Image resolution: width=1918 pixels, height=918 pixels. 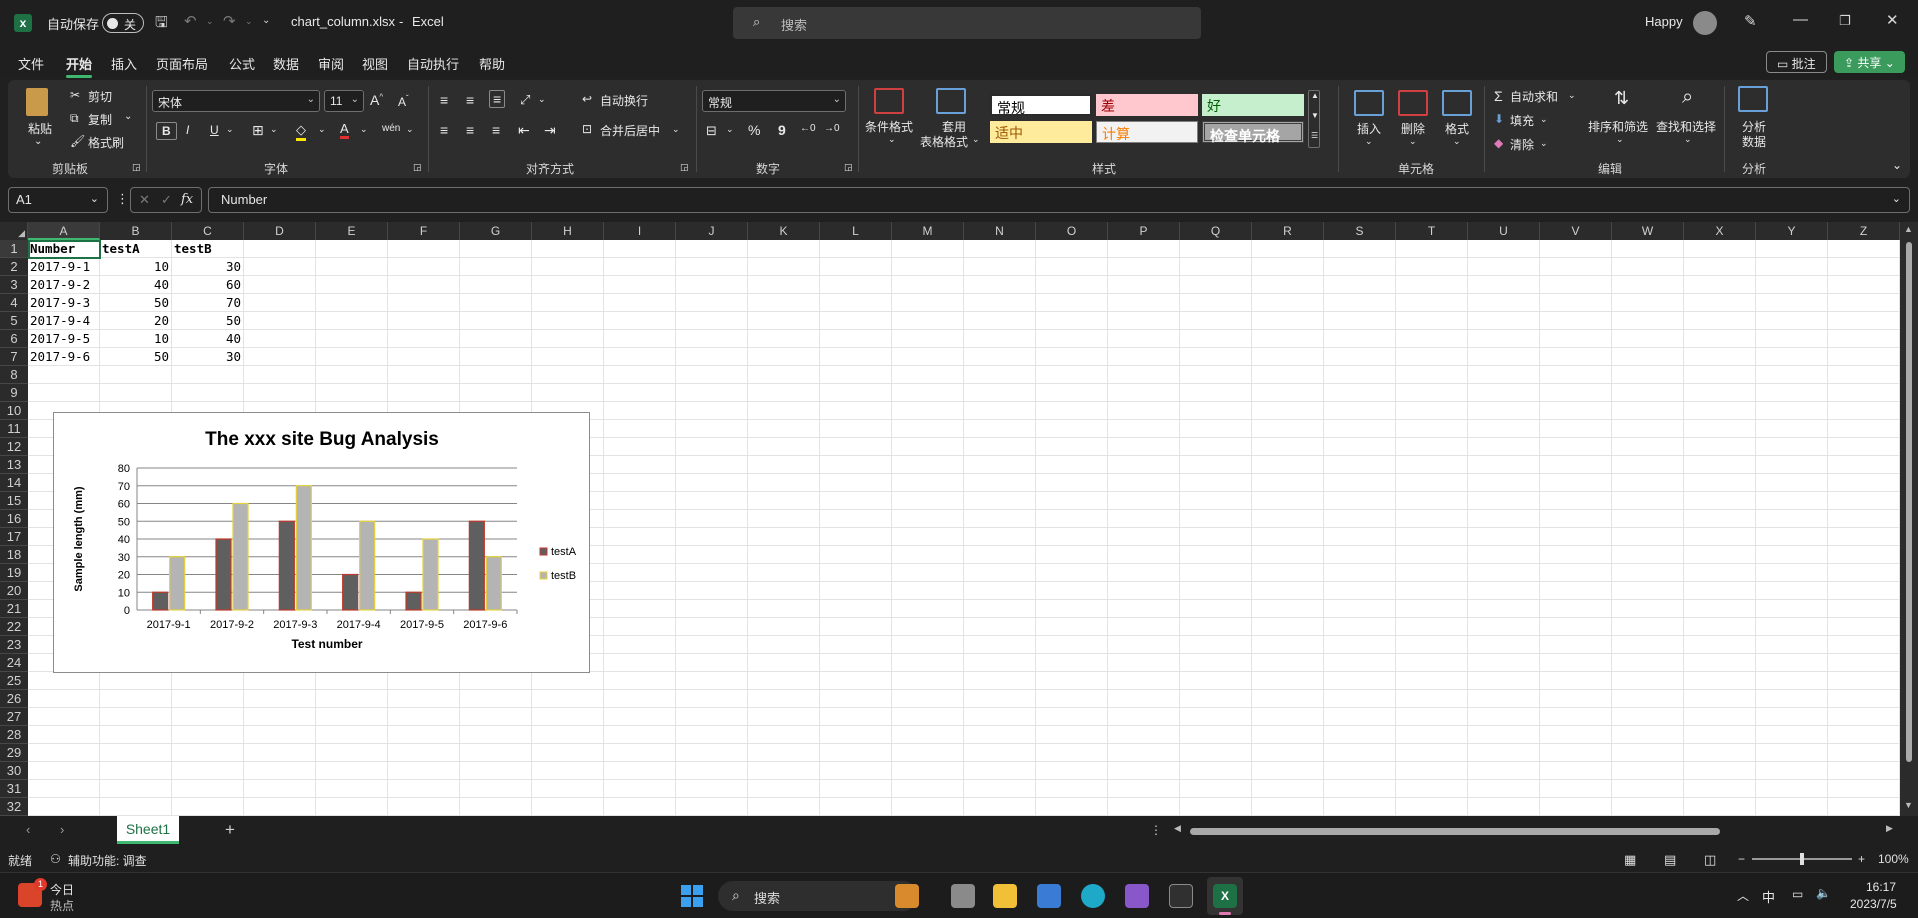 I want to click on horizontal-scroll-thumb, so click(x=1455, y=831).